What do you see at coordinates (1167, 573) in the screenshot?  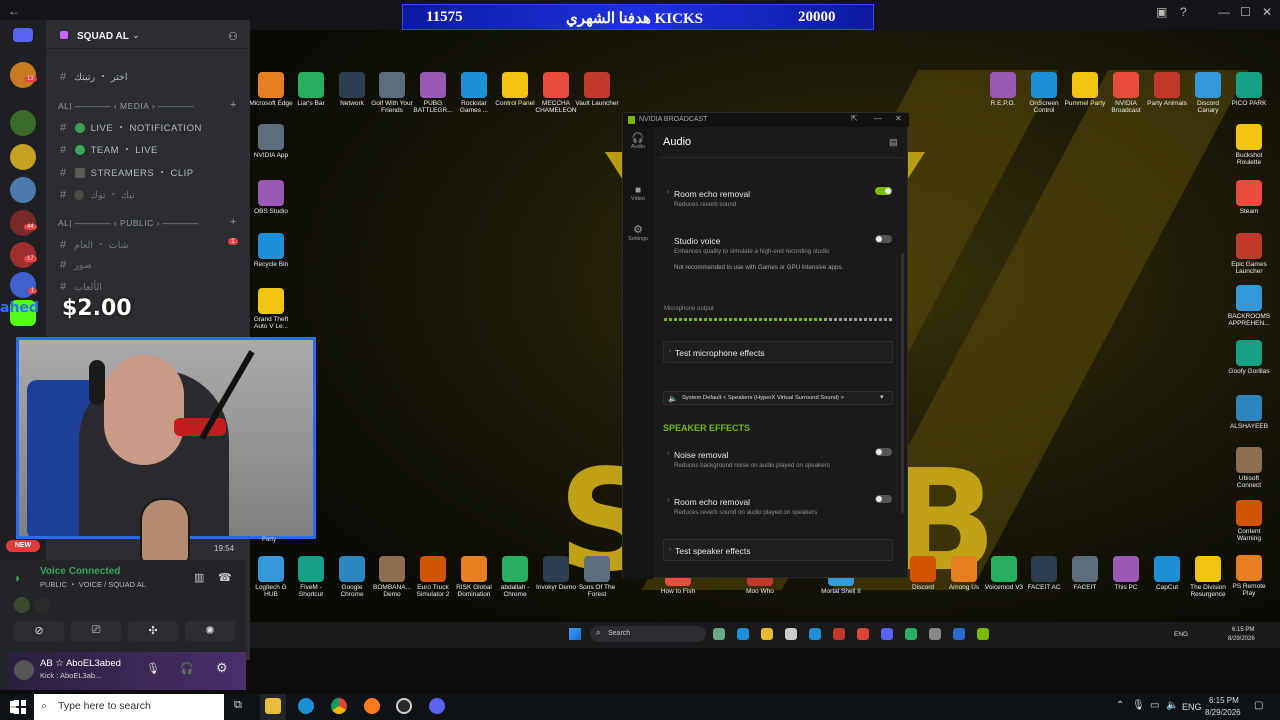 I see `desktop-icon-capcut: CapCut` at bounding box center [1167, 573].